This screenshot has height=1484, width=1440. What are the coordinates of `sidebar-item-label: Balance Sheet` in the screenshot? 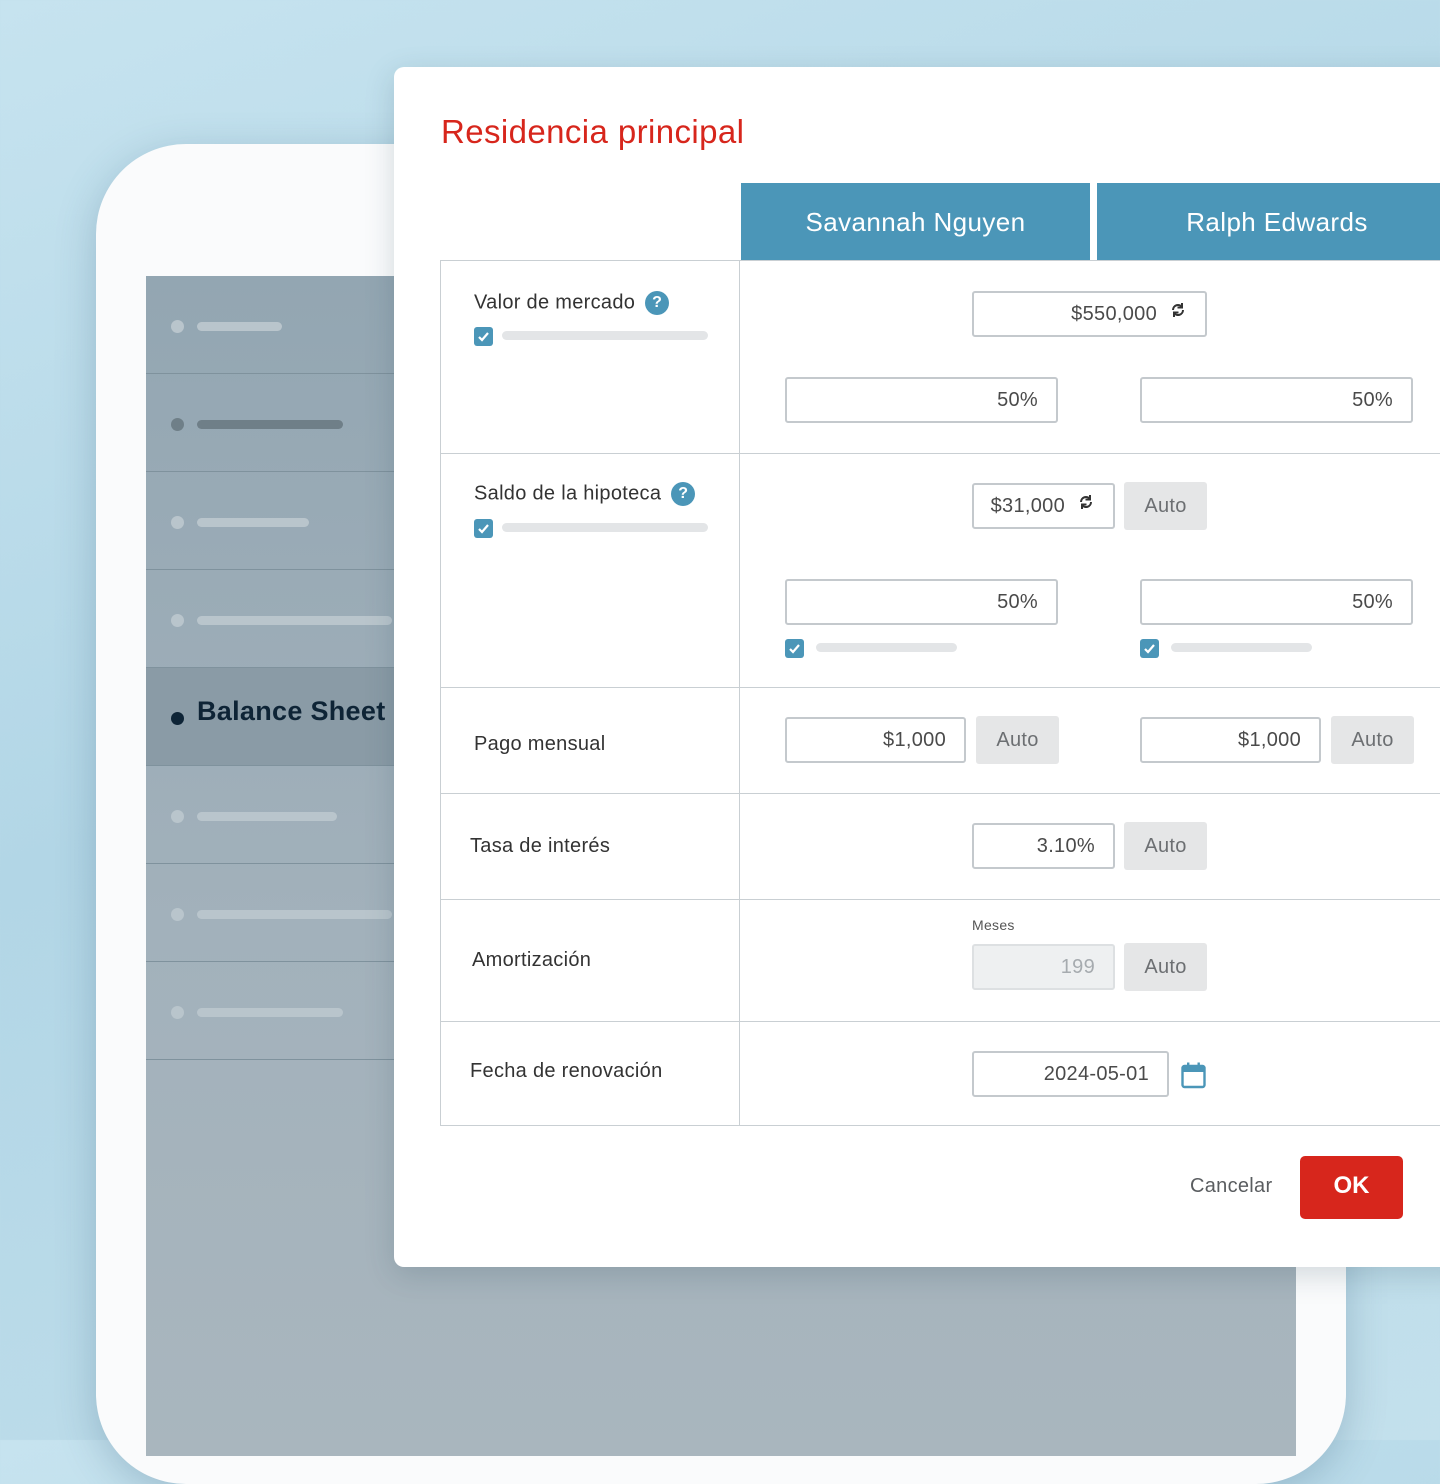 It's located at (291, 711).